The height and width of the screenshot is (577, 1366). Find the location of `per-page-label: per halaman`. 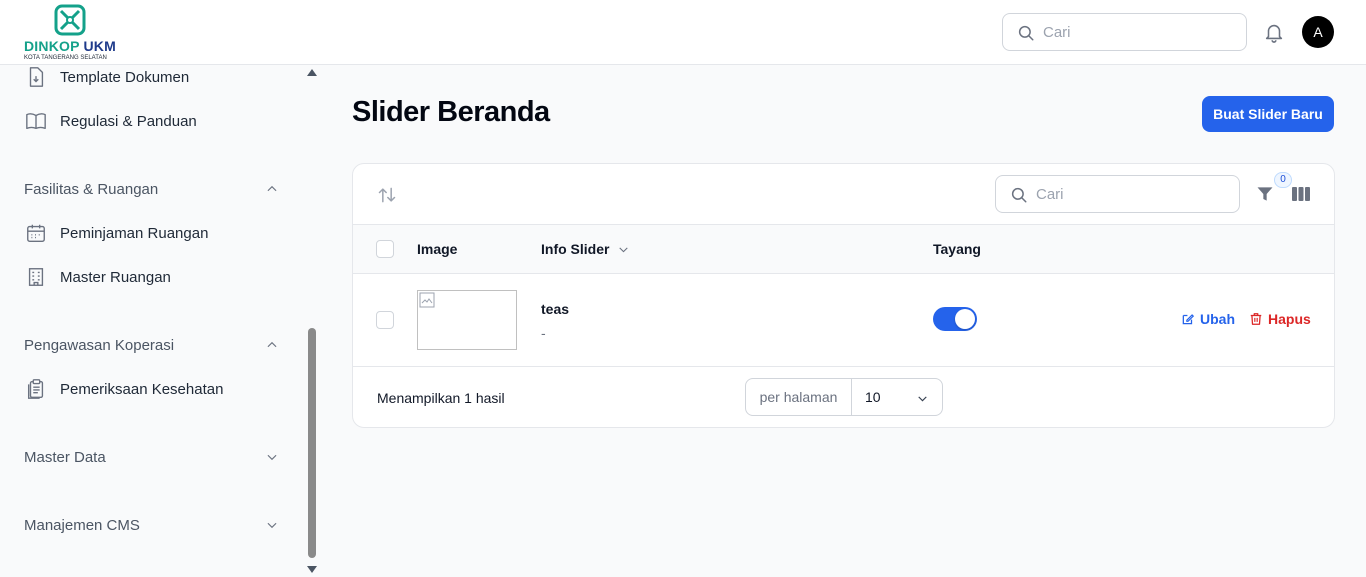

per-page-label: per halaman is located at coordinates (799, 397).